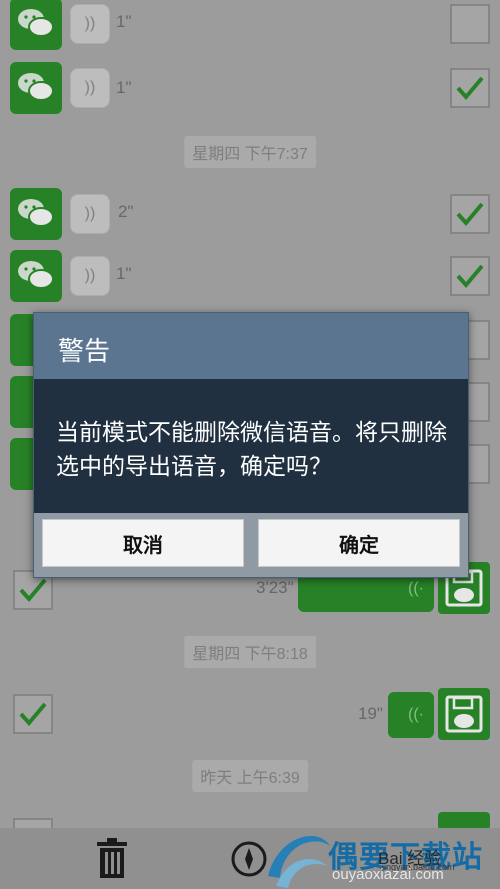 This screenshot has height=889, width=500. What do you see at coordinates (143, 543) in the screenshot?
I see `cancel-button: 取消` at bounding box center [143, 543].